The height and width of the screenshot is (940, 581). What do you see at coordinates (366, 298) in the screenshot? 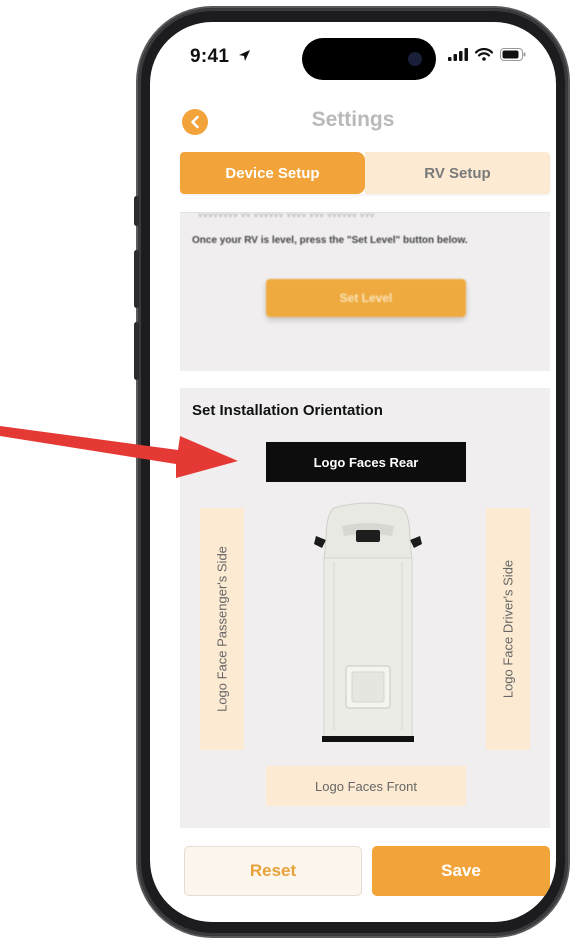
I see `set-level-button: Set Level` at bounding box center [366, 298].